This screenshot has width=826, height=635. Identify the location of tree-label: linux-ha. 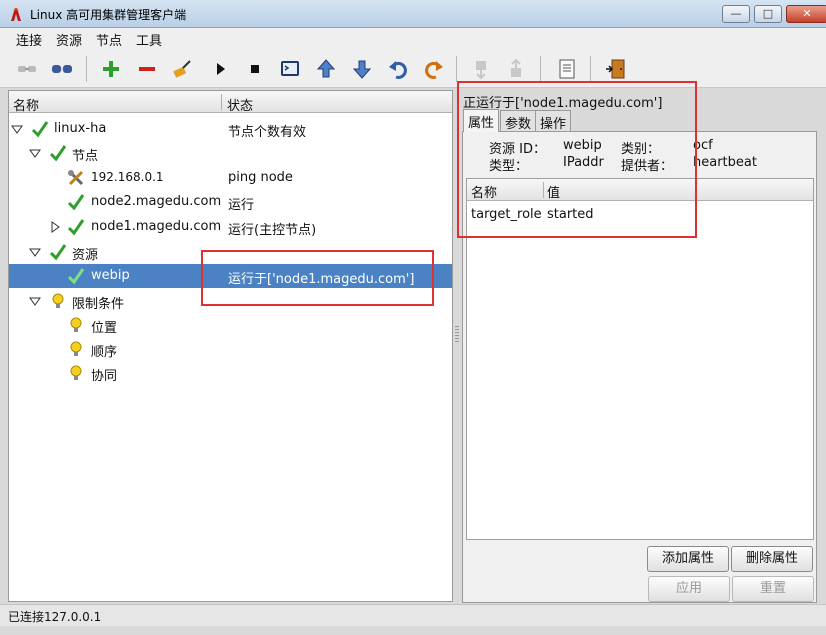
(80, 128).